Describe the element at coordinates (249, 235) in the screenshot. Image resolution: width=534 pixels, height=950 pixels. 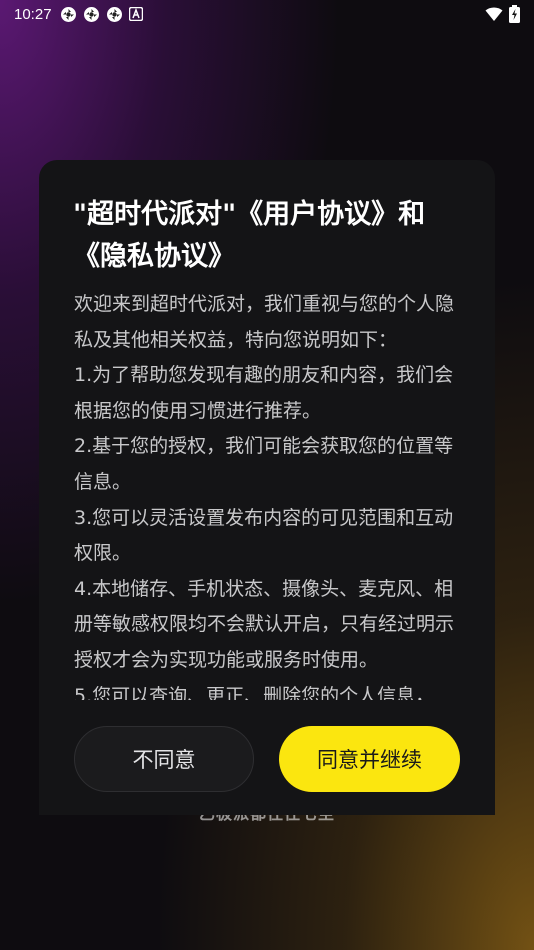
I see `dialog-title: "超时代派对"《用户协议》和《隐私协议》` at that location.